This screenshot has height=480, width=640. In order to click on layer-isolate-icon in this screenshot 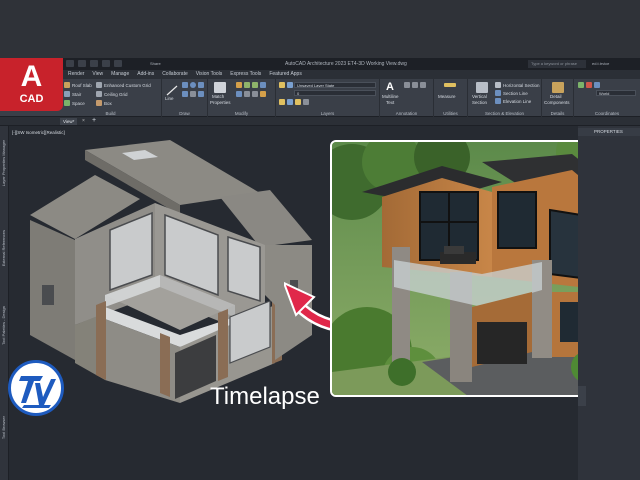, I will do `click(282, 102)`.